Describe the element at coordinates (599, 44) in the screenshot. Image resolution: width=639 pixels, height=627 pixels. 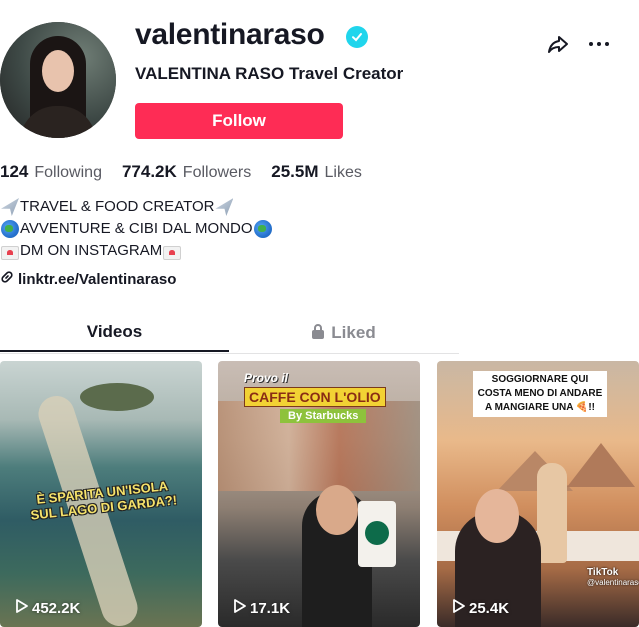
I see `more-options-icon` at that location.